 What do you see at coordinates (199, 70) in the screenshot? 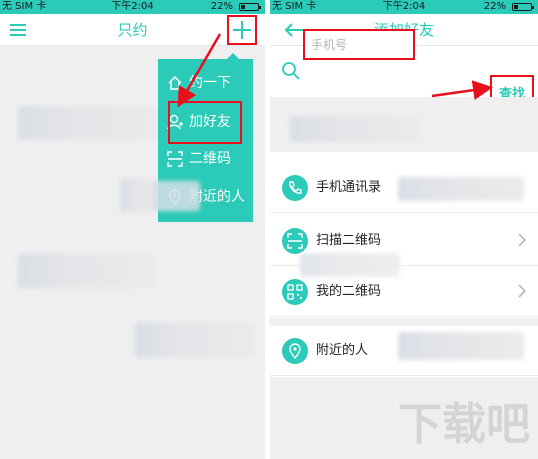
I see `arrow-to-add-friend` at bounding box center [199, 70].